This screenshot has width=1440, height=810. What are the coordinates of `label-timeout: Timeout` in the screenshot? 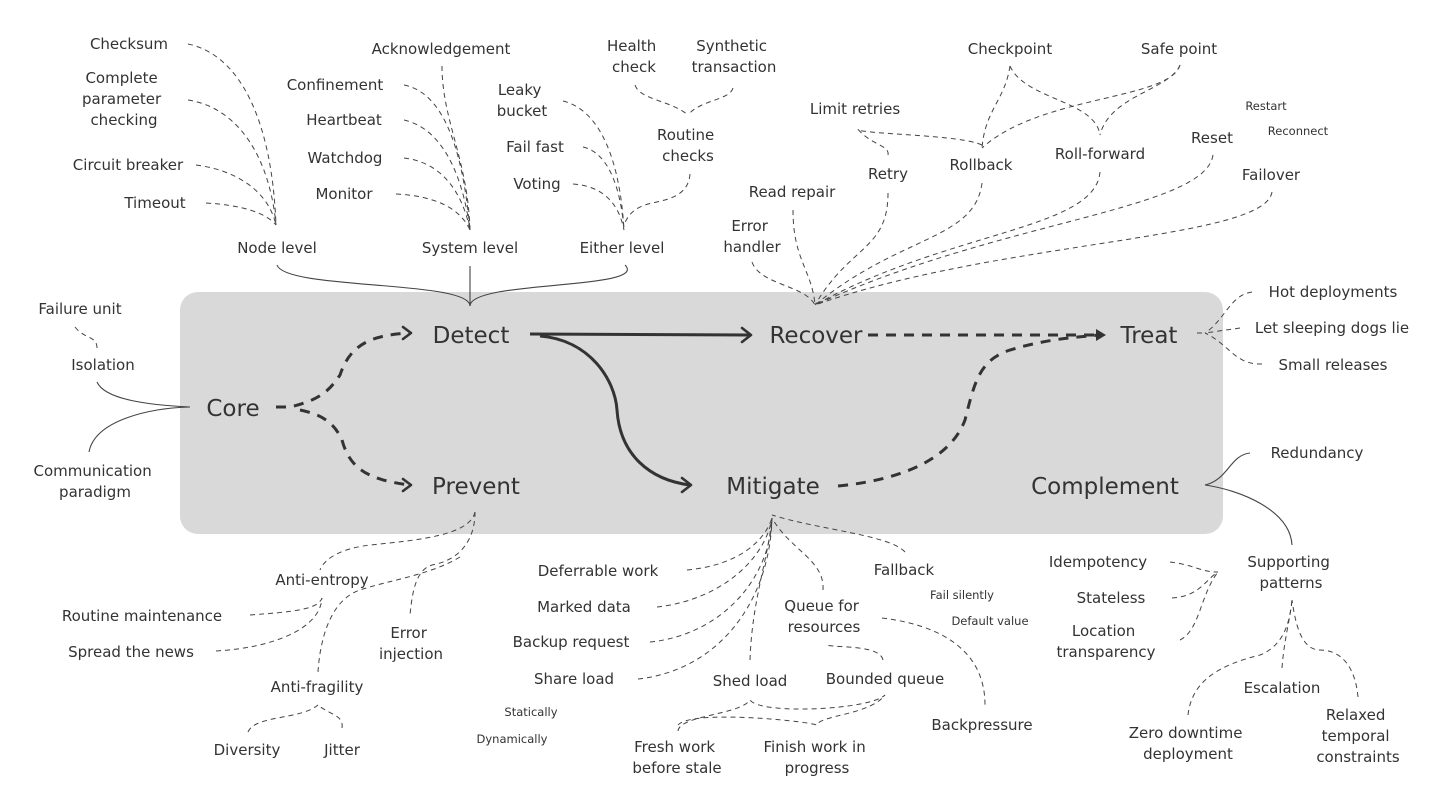 It's located at (154, 203).